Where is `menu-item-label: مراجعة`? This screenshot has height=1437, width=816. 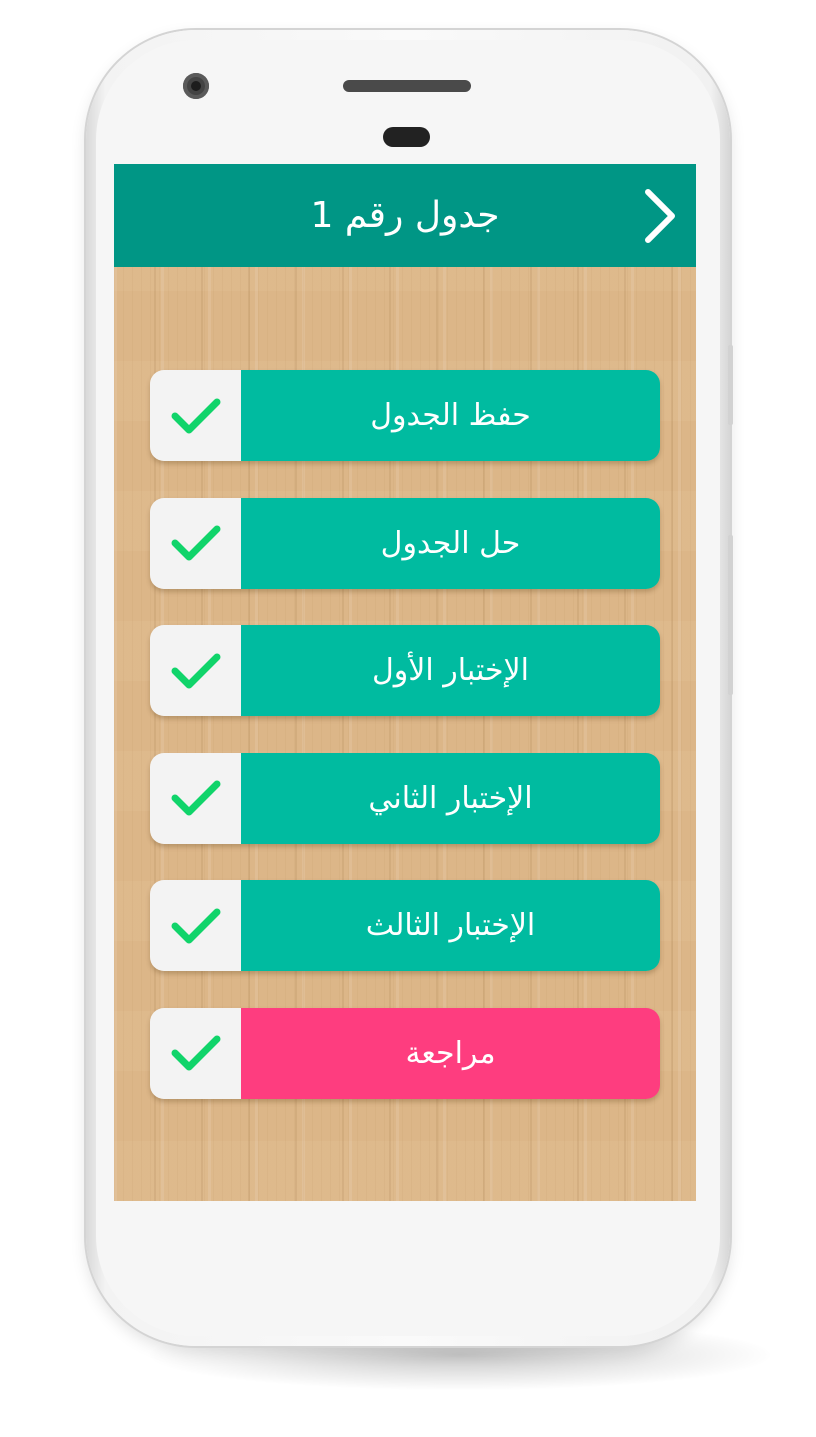 menu-item-label: مراجعة is located at coordinates (450, 1053).